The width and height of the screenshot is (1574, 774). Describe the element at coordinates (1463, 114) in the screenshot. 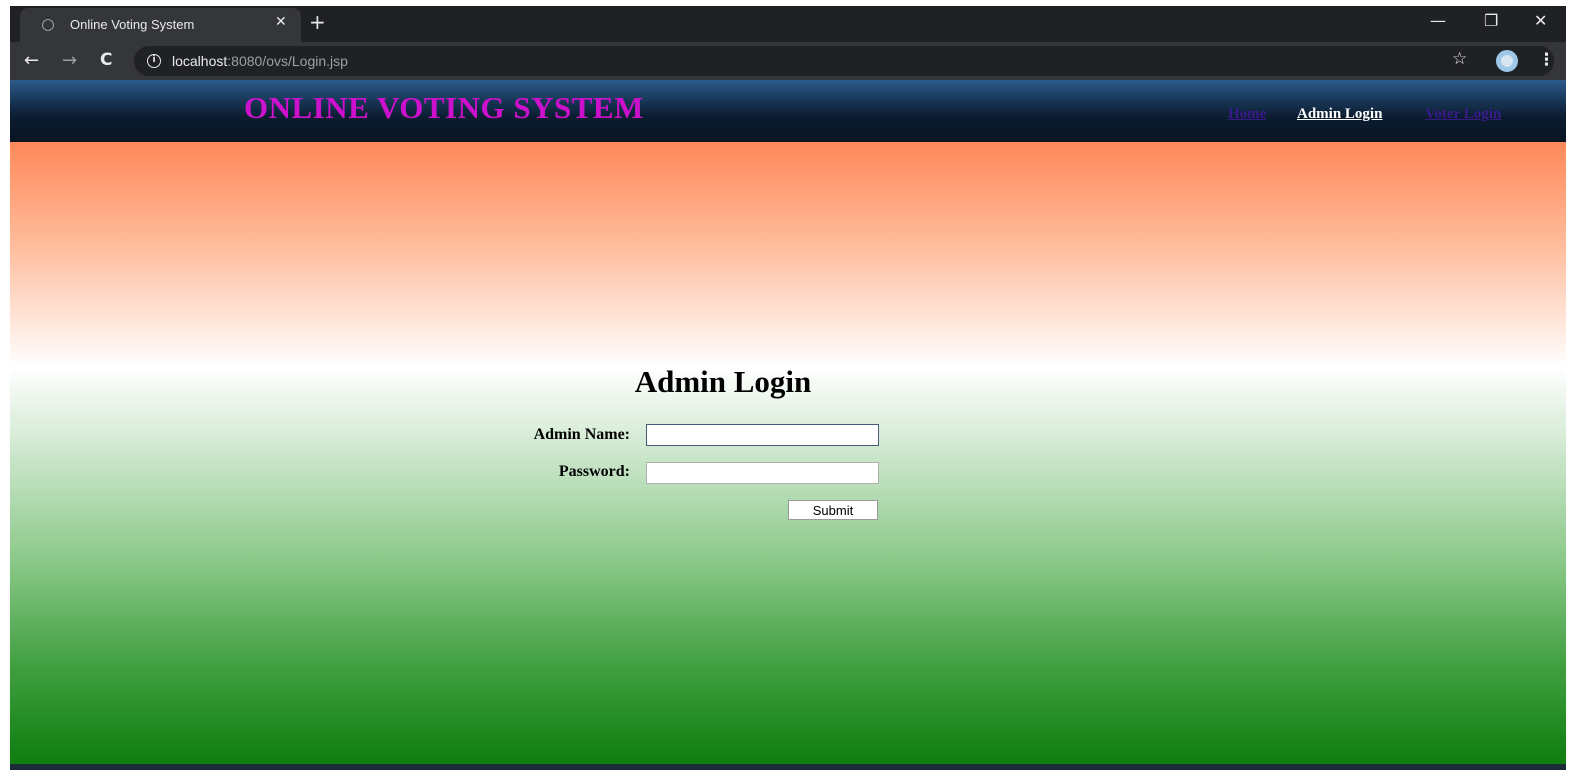

I see `nav-voter-login-link: Voter Login` at that location.